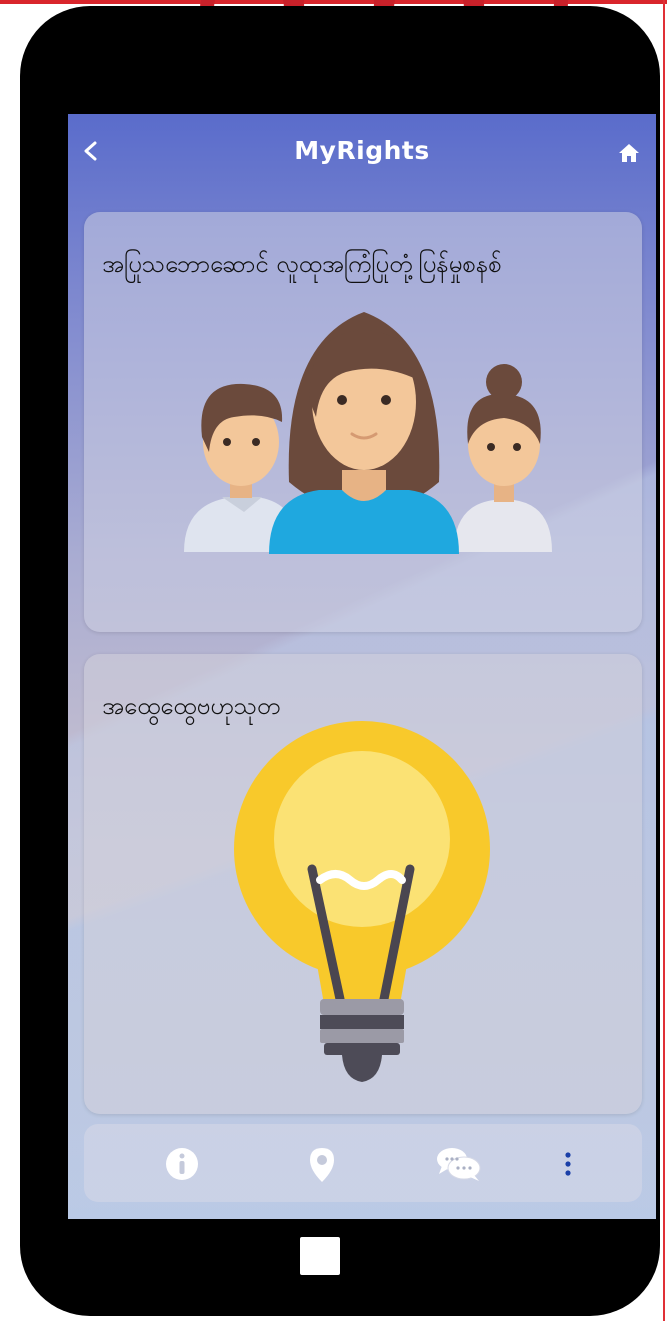  I want to click on people-family-icon, so click(368, 433).